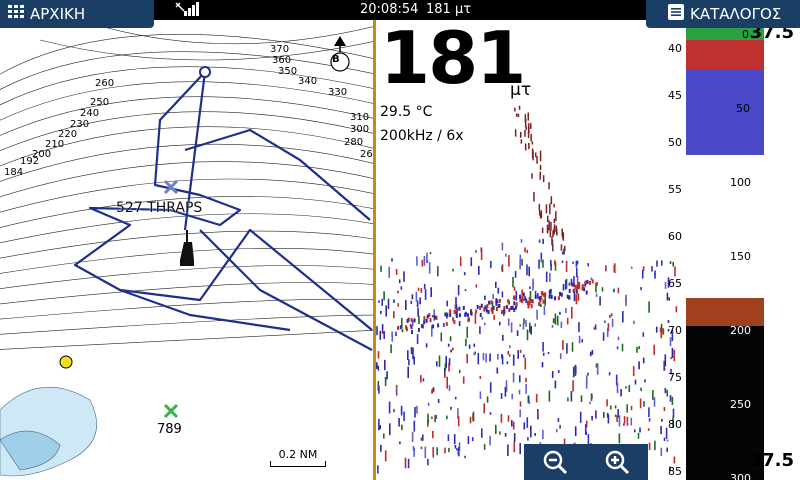  What do you see at coordinates (453, 60) in the screenshot?
I see `depth-value: 181` at bounding box center [453, 60].